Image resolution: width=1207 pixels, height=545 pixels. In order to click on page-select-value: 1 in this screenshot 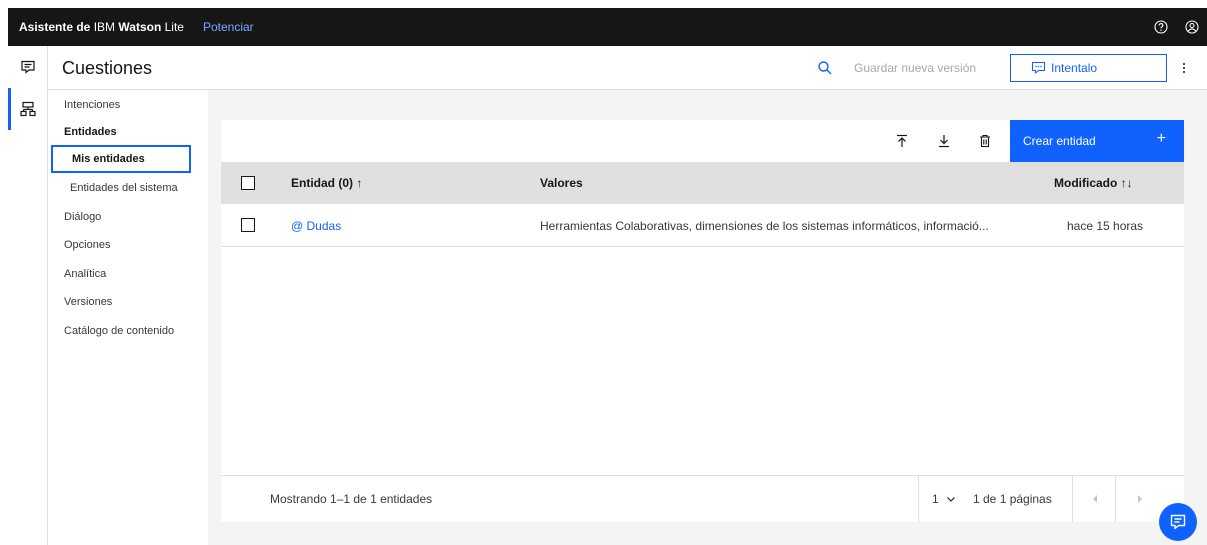, I will do `click(935, 499)`.